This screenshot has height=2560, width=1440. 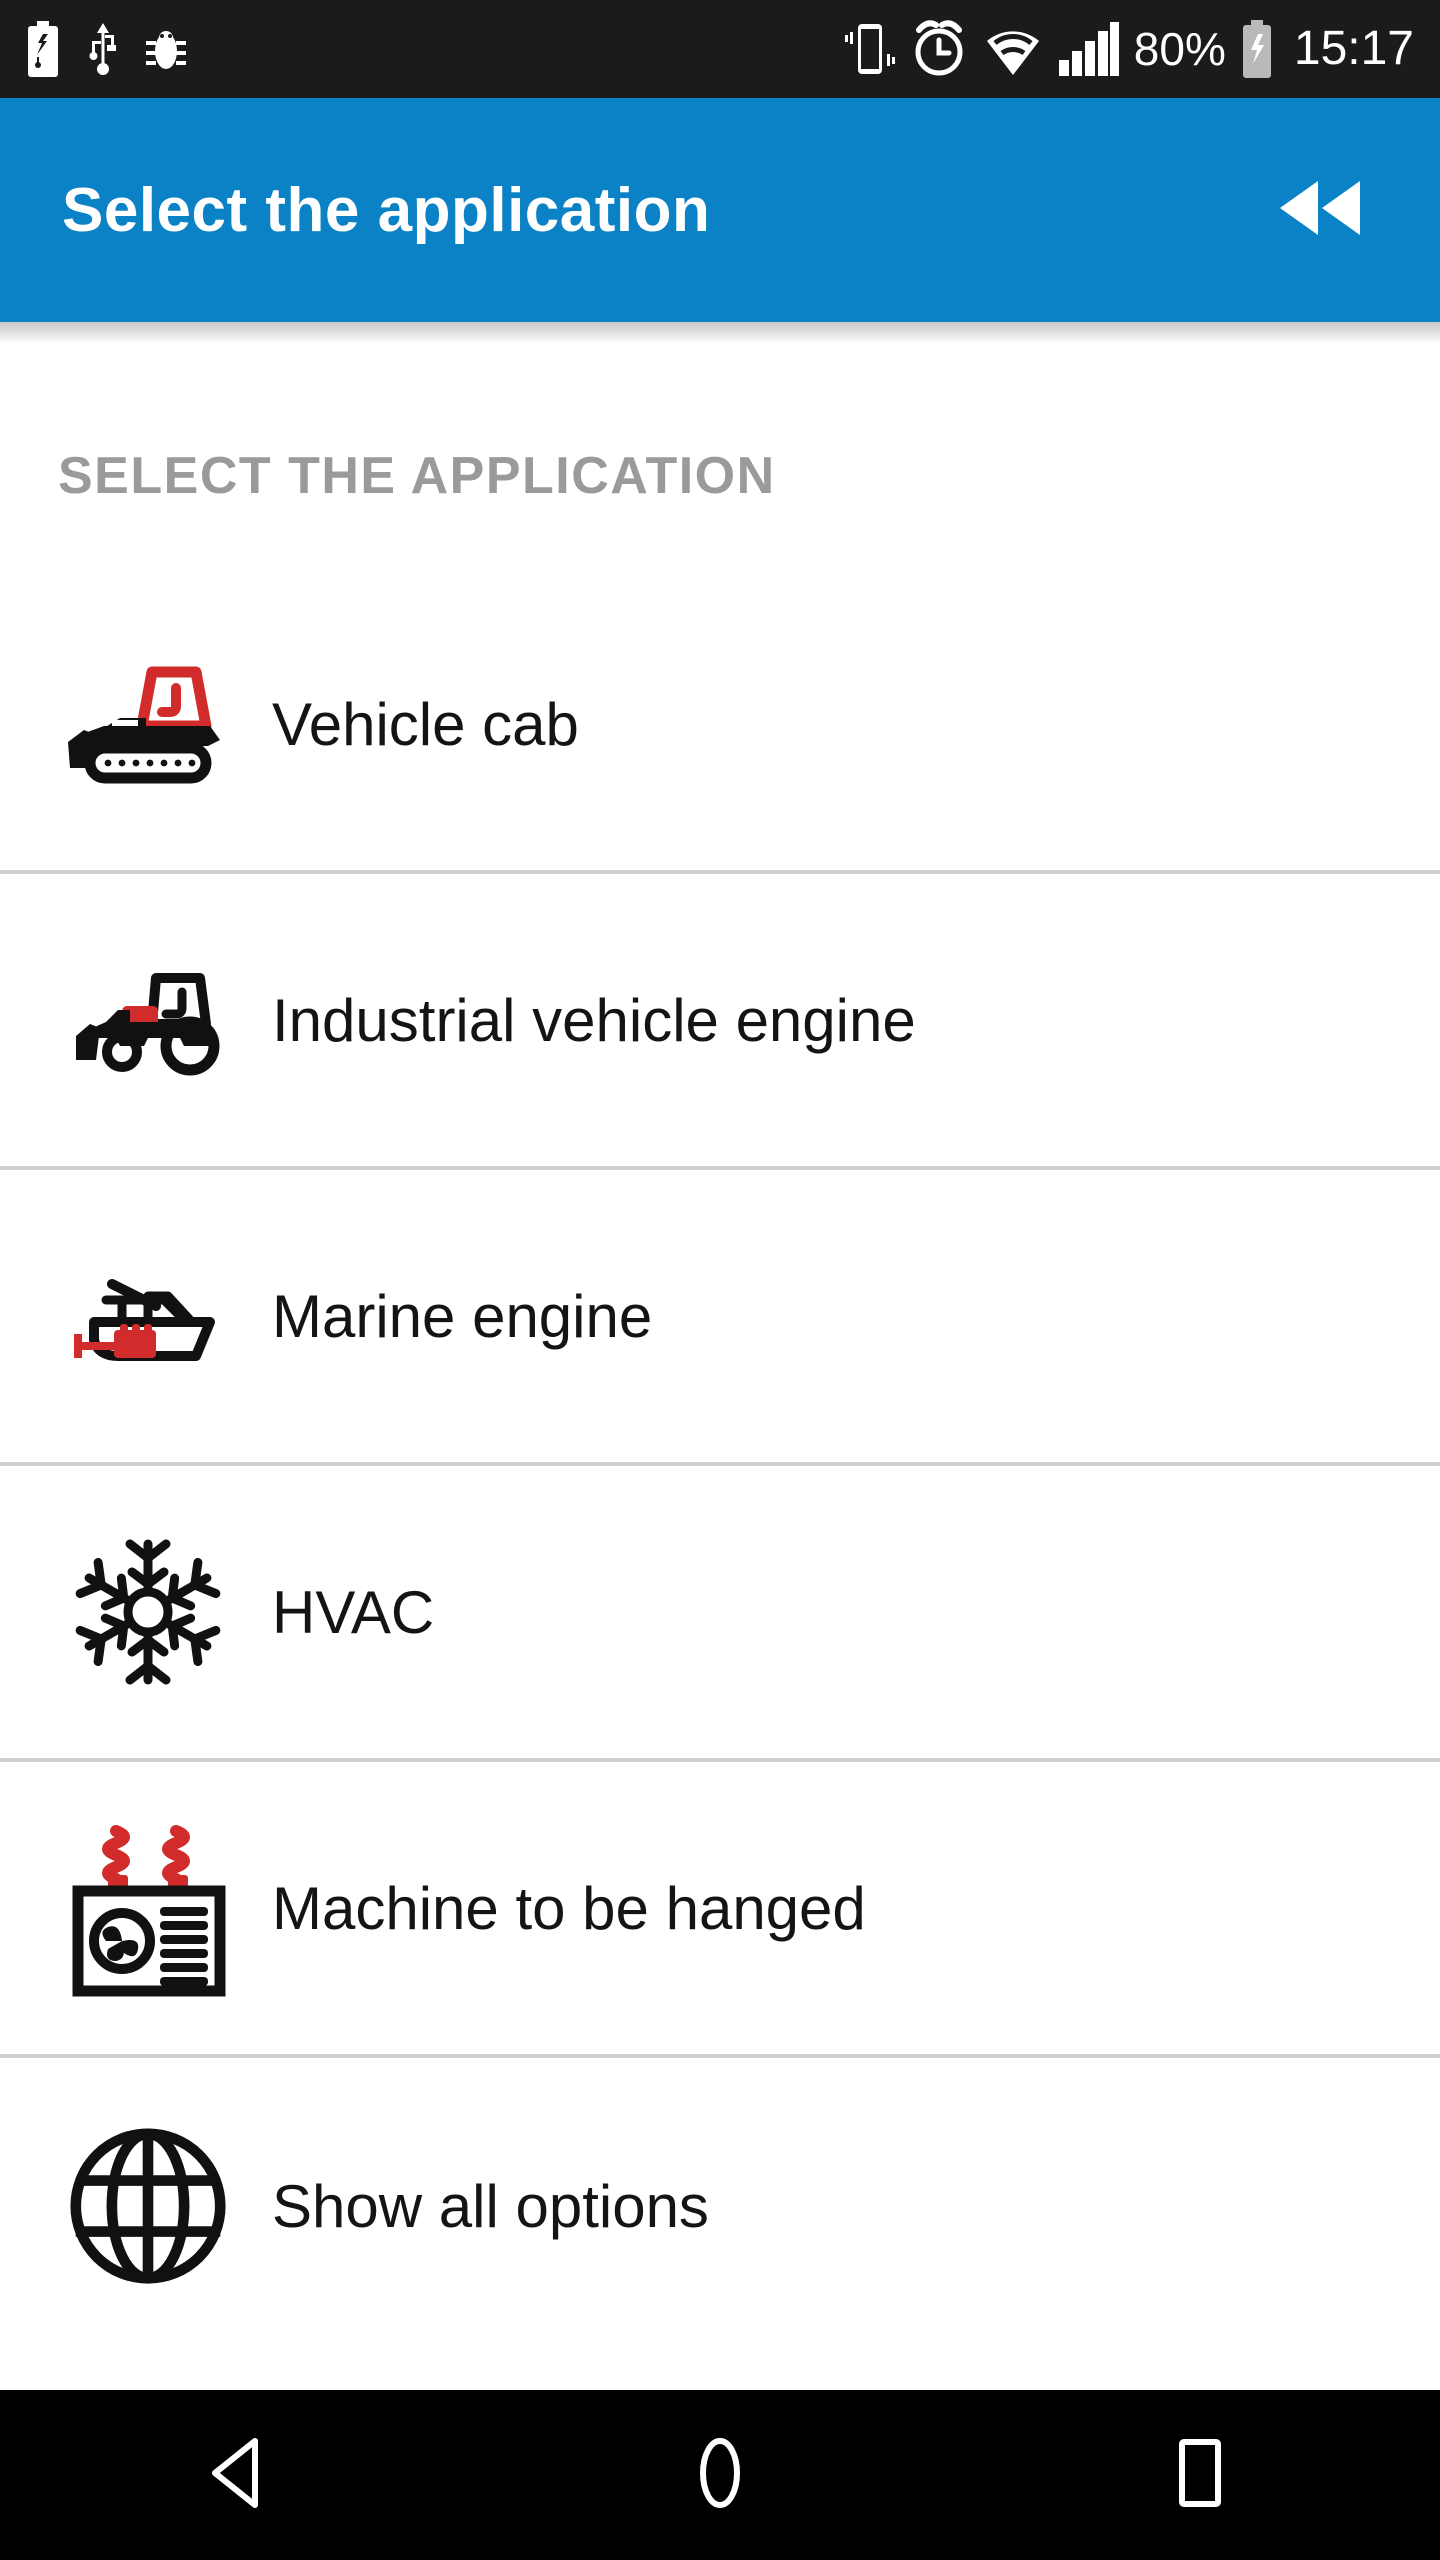 I want to click on status-bar-right-icons: 80% 15:17, so click(x=1129, y=49).